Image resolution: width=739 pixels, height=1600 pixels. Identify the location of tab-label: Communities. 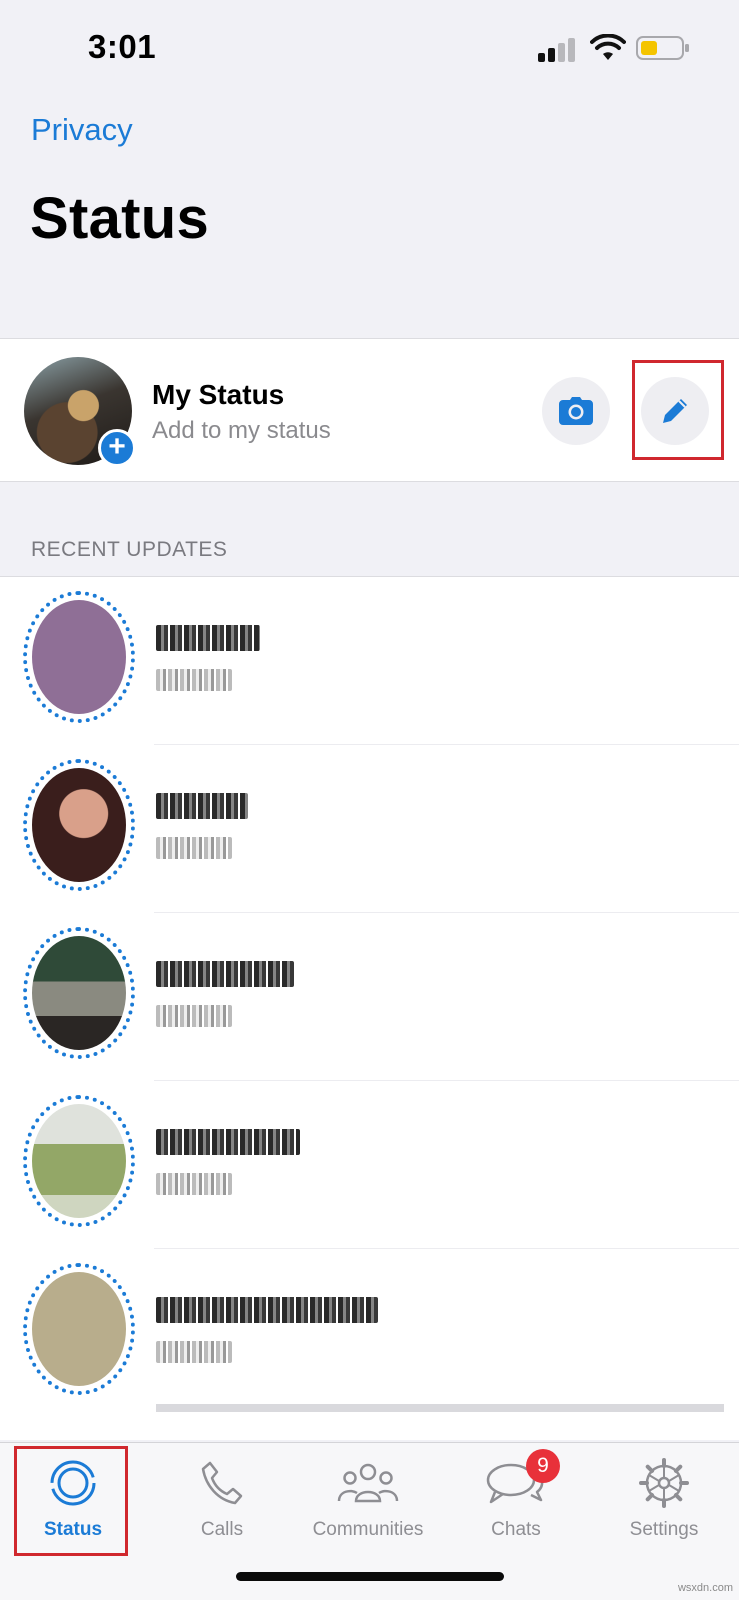
(368, 1529).